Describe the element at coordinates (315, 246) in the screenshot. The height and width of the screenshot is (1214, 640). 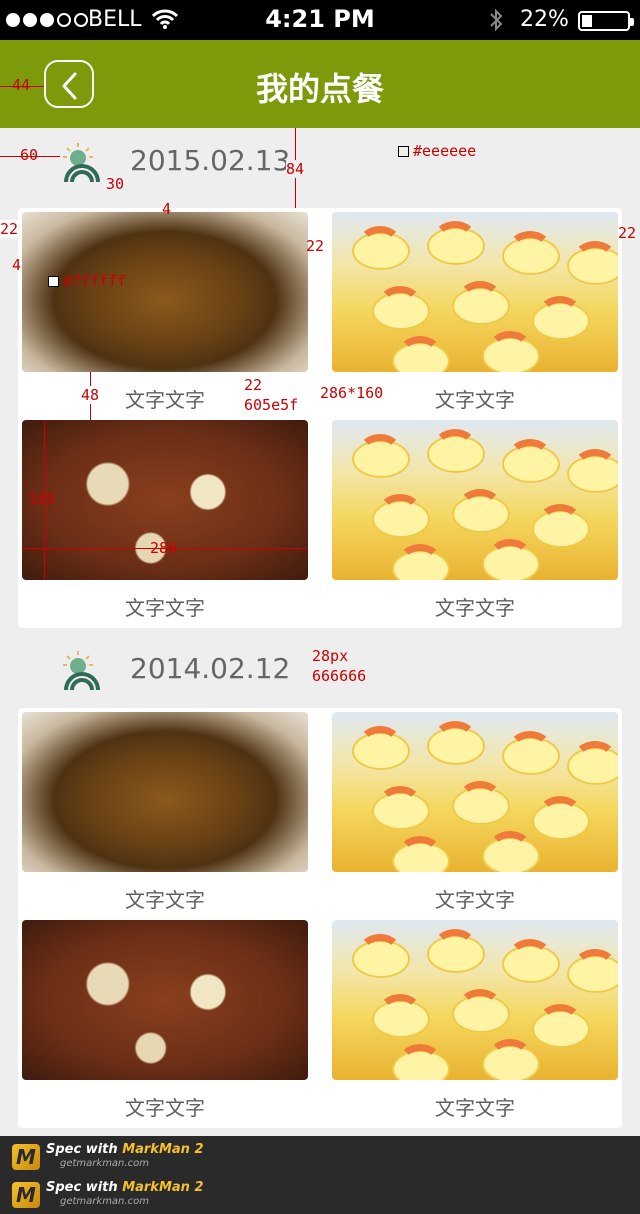
I see `annotation-column-gap: 22` at that location.